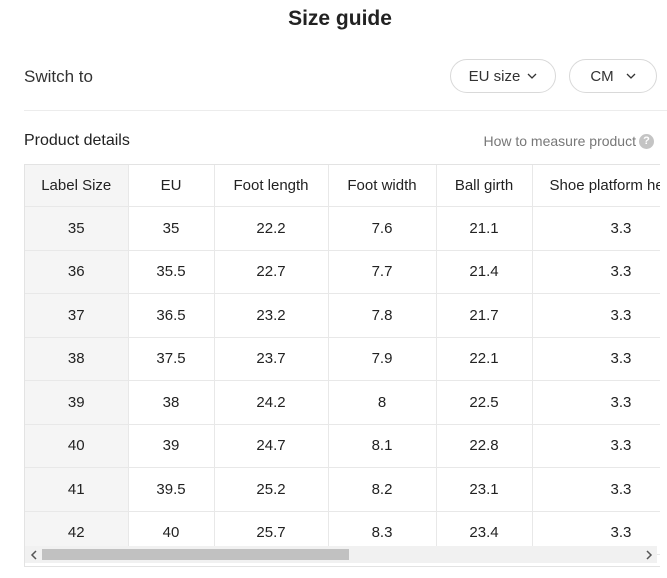 This screenshot has height=578, width=667. Describe the element at coordinates (559, 141) in the screenshot. I see `how-to-measure-label: How to measure product` at that location.